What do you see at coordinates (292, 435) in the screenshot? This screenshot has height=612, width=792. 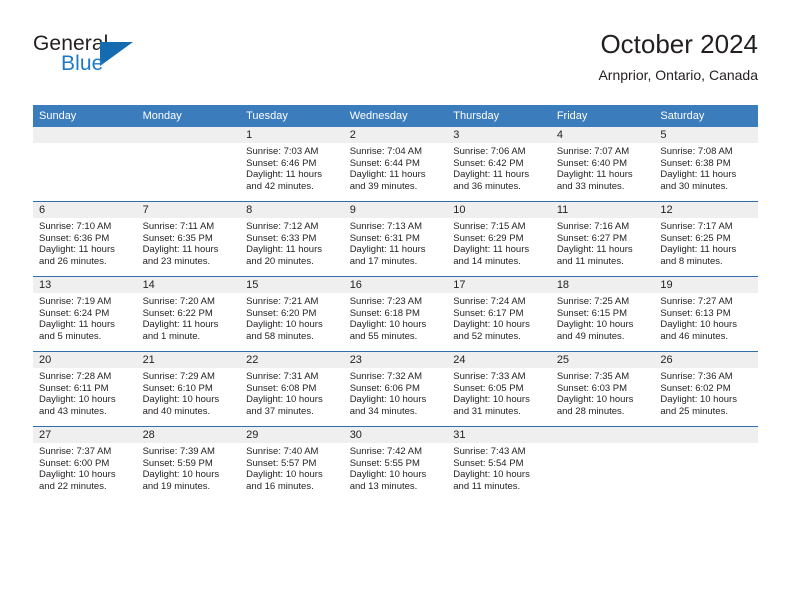 I see `day-number: 29` at bounding box center [292, 435].